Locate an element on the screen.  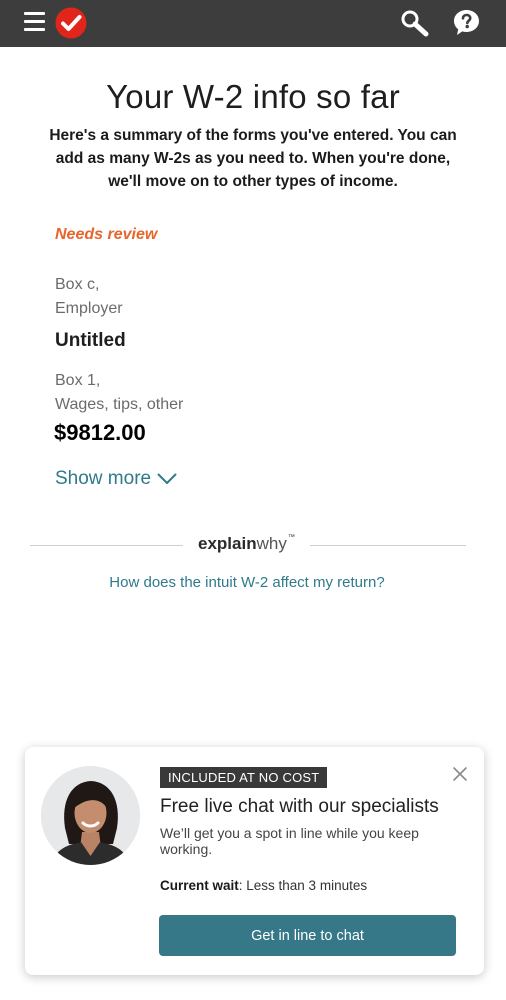
wages-label: Box 1, Wages, tips, other is located at coordinates (119, 393).